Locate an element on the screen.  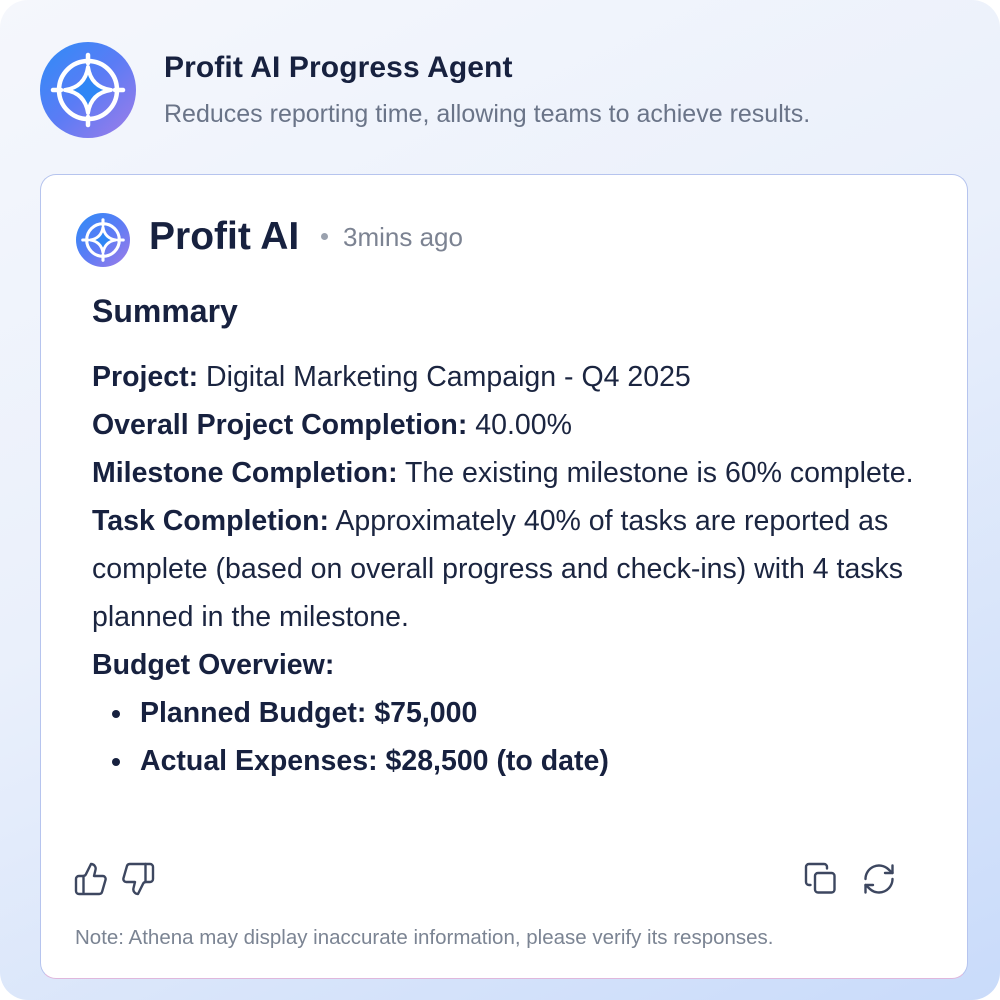
milestone-label: Milestone Completion: is located at coordinates (245, 473).